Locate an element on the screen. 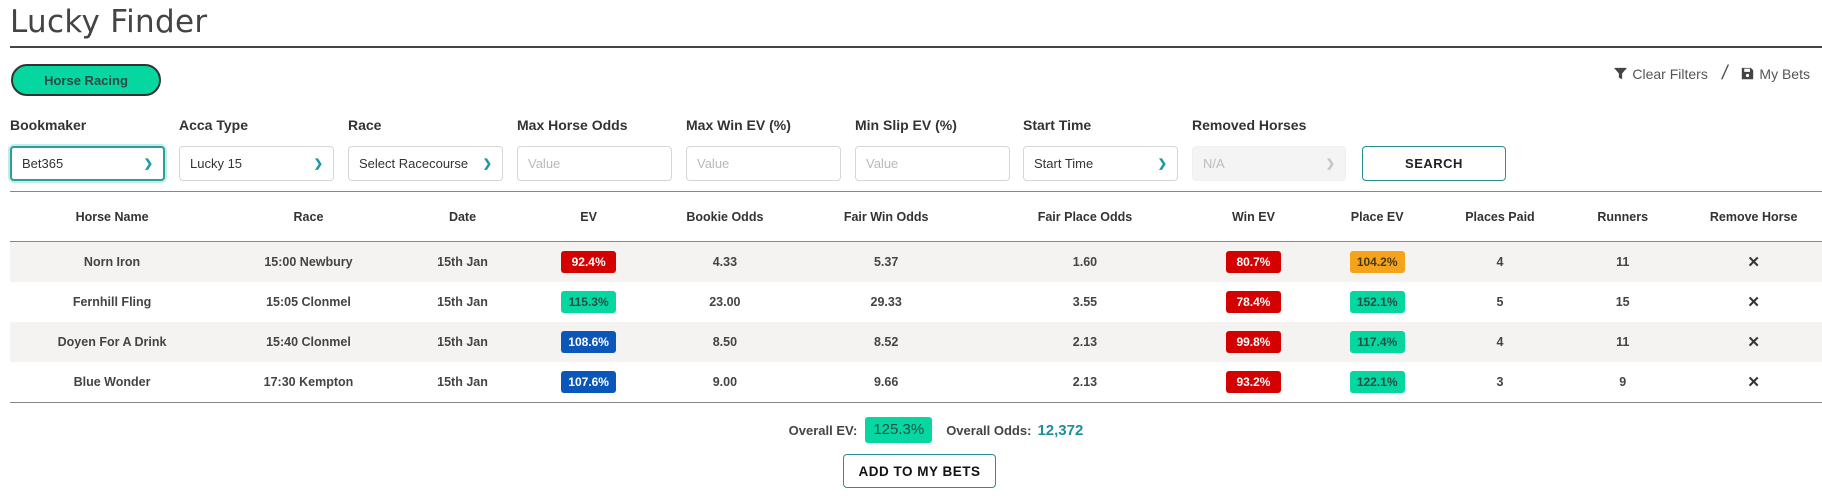  my-bets-link: My Bets is located at coordinates (1775, 74).